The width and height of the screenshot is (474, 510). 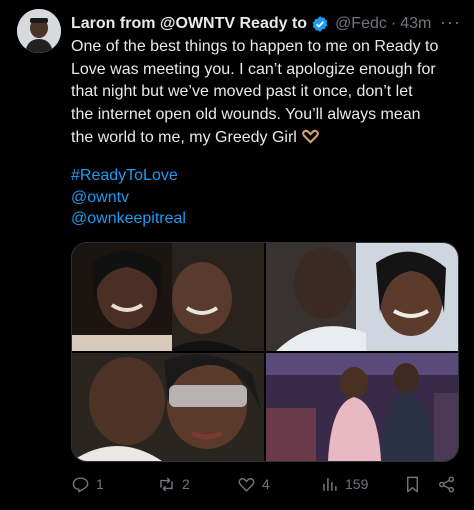 I want to click on avatar, so click(x=39, y=31).